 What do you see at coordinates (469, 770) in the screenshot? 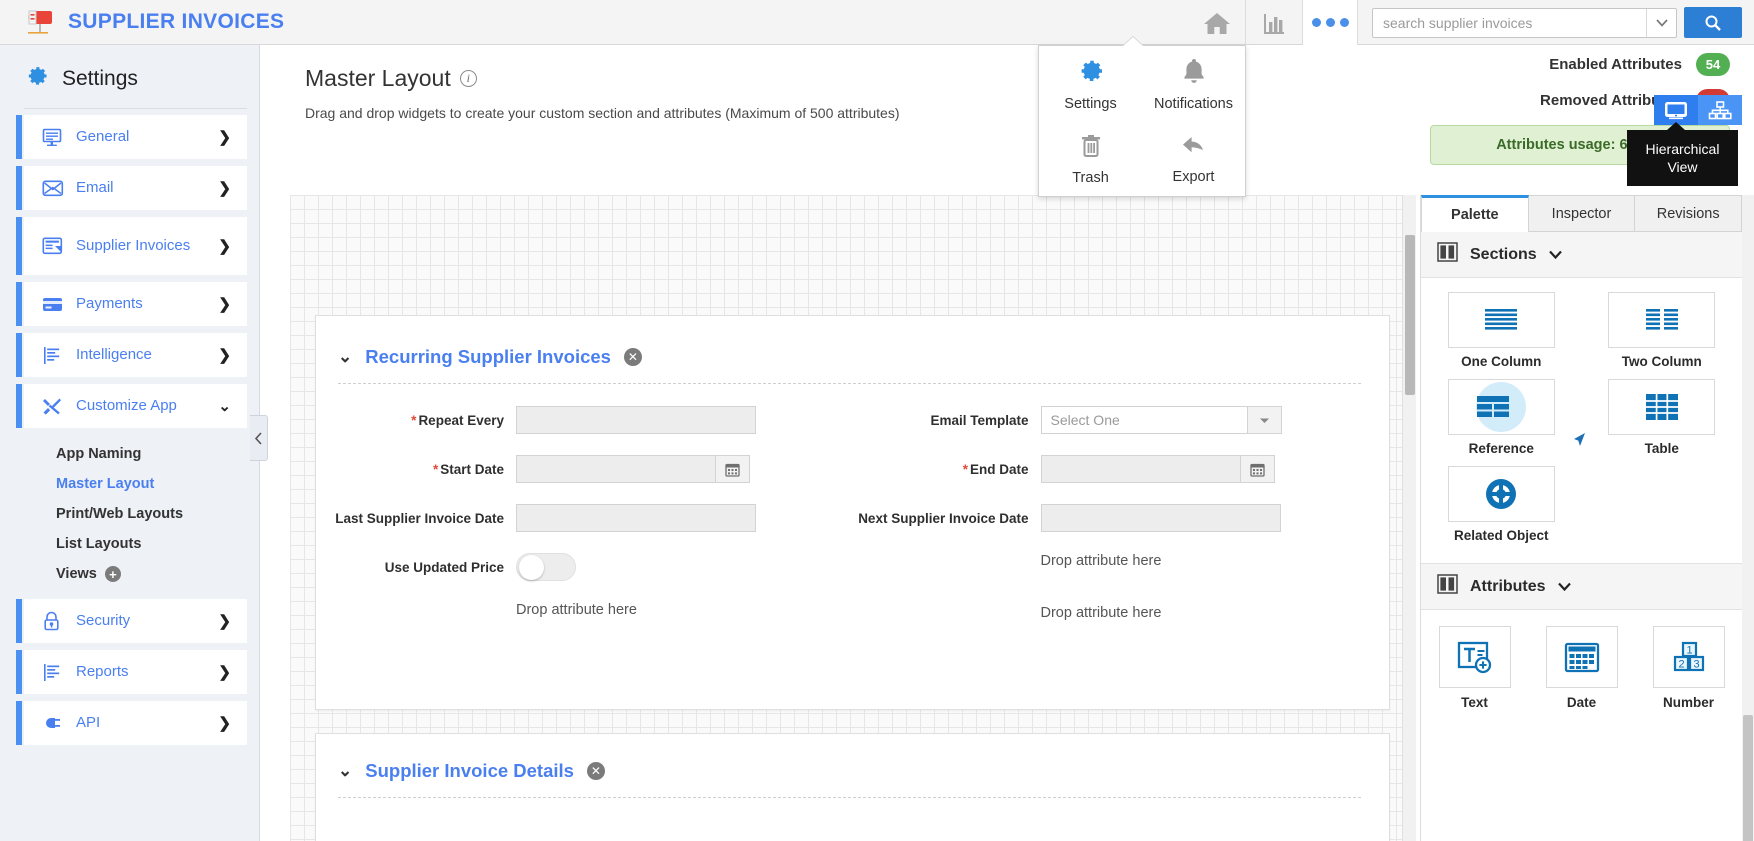
I see `section-title: Supplier Invoice Details` at bounding box center [469, 770].